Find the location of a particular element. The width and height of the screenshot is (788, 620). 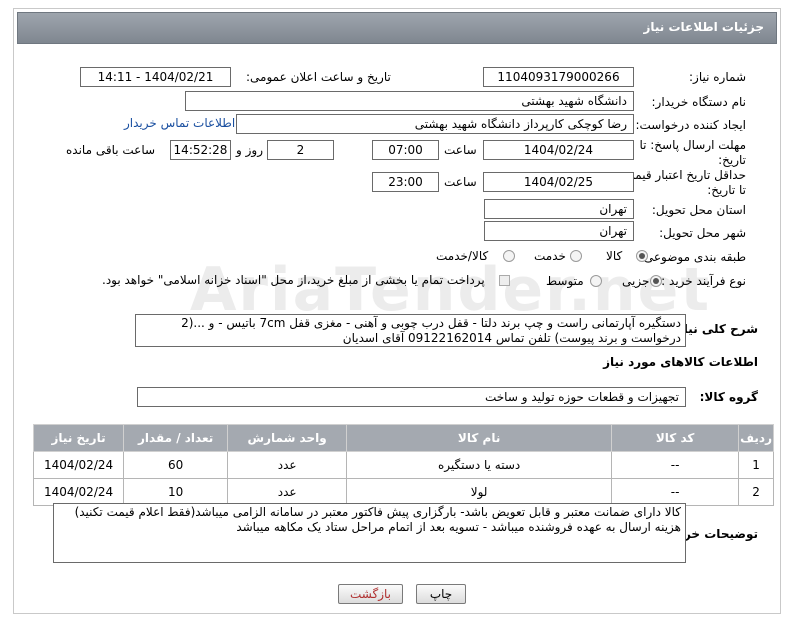

process-radio-minor is located at coordinates (656, 281).